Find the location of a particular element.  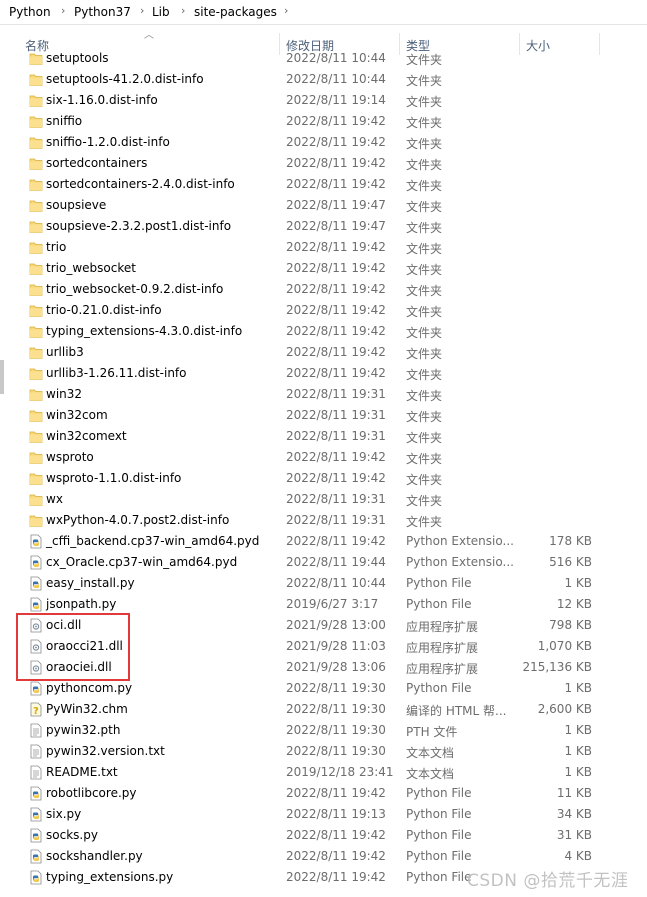

breadcrumb-item-site-packages: site-packages is located at coordinates (235, 12).